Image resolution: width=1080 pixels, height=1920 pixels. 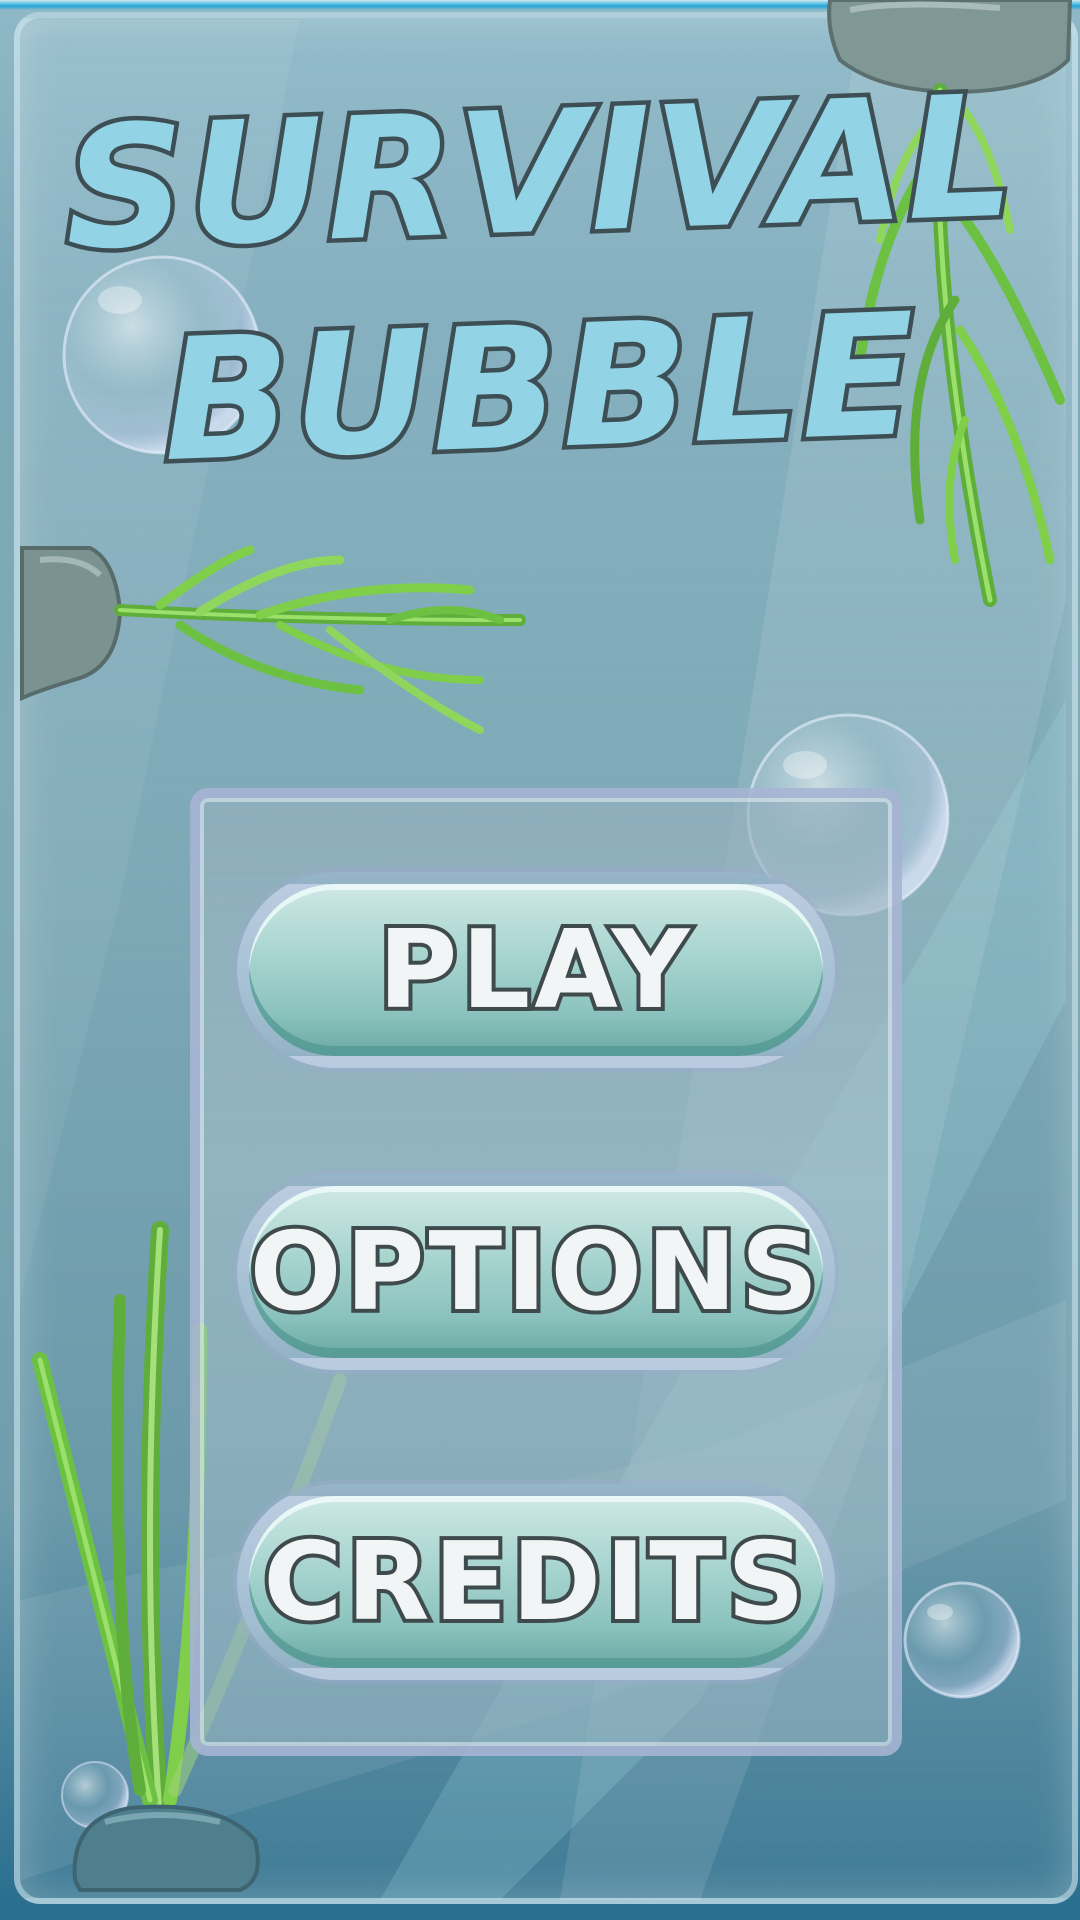 I want to click on play-button-label: PLAY, so click(x=534, y=970).